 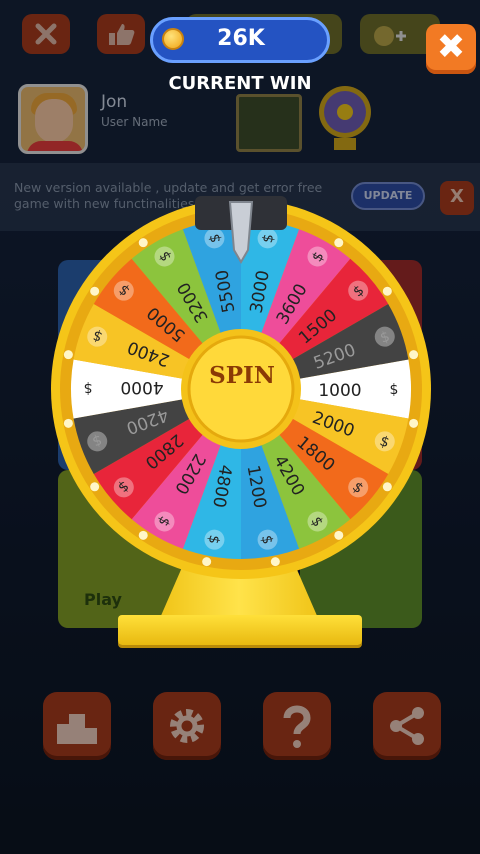 I want to click on wheel-stand-base, so click(x=240, y=630).